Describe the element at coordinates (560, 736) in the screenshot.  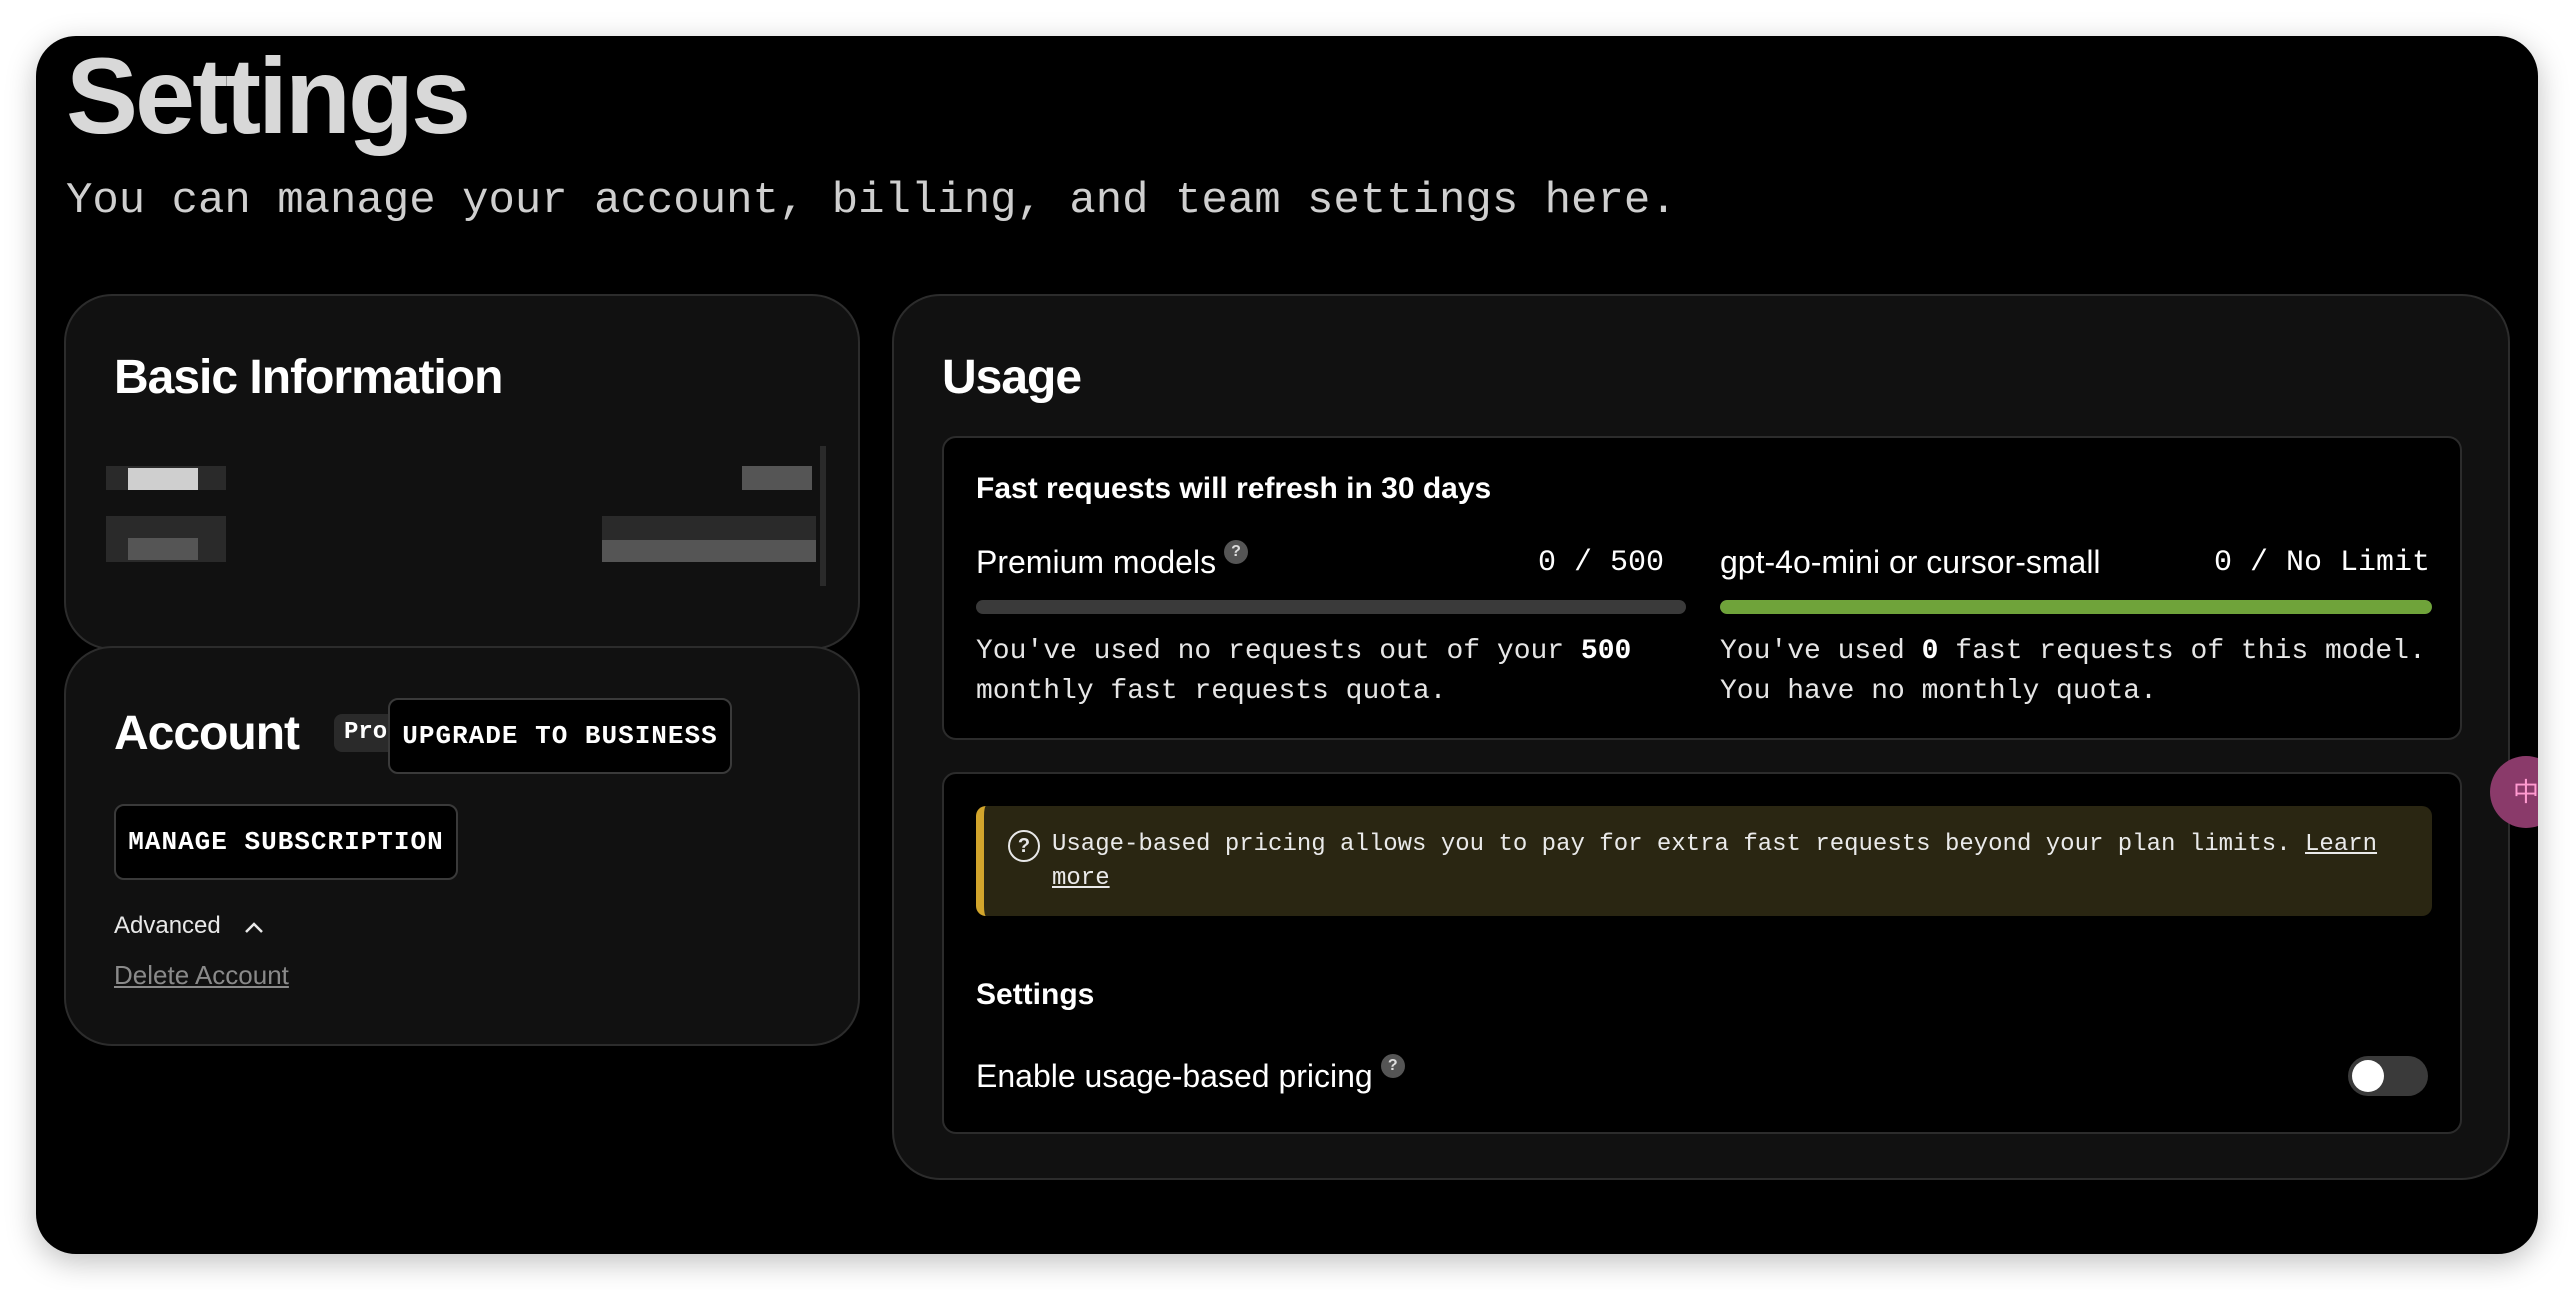
I see `upgrade-to-business-button: UPGRADE TO BUSINESS` at that location.